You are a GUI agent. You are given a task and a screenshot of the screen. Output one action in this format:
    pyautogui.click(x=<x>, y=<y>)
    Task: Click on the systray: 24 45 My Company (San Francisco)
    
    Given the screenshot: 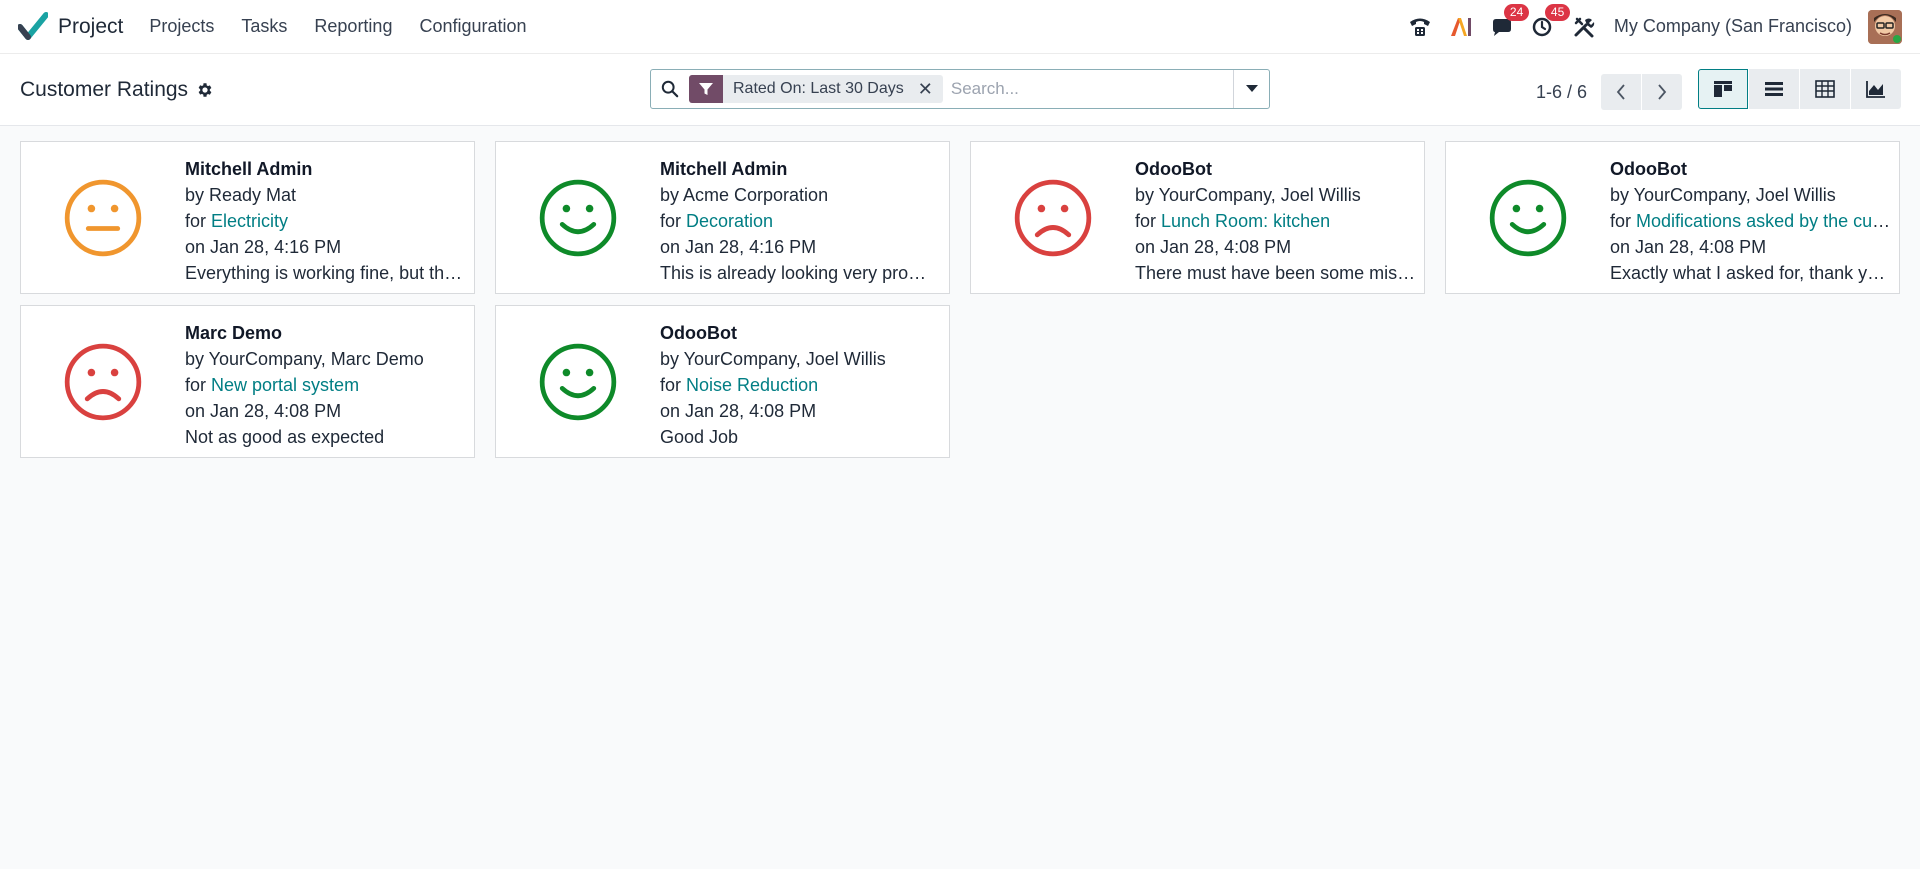 What is the action you would take?
    pyautogui.click(x=1647, y=23)
    